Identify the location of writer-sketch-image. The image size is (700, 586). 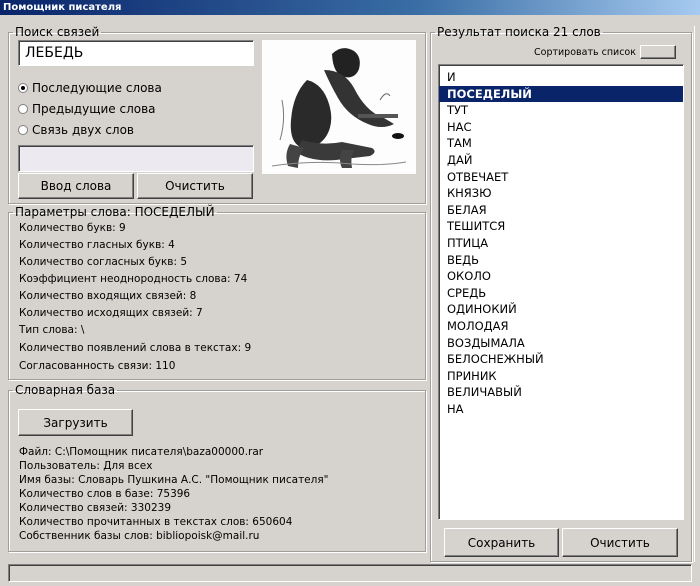
(339, 107).